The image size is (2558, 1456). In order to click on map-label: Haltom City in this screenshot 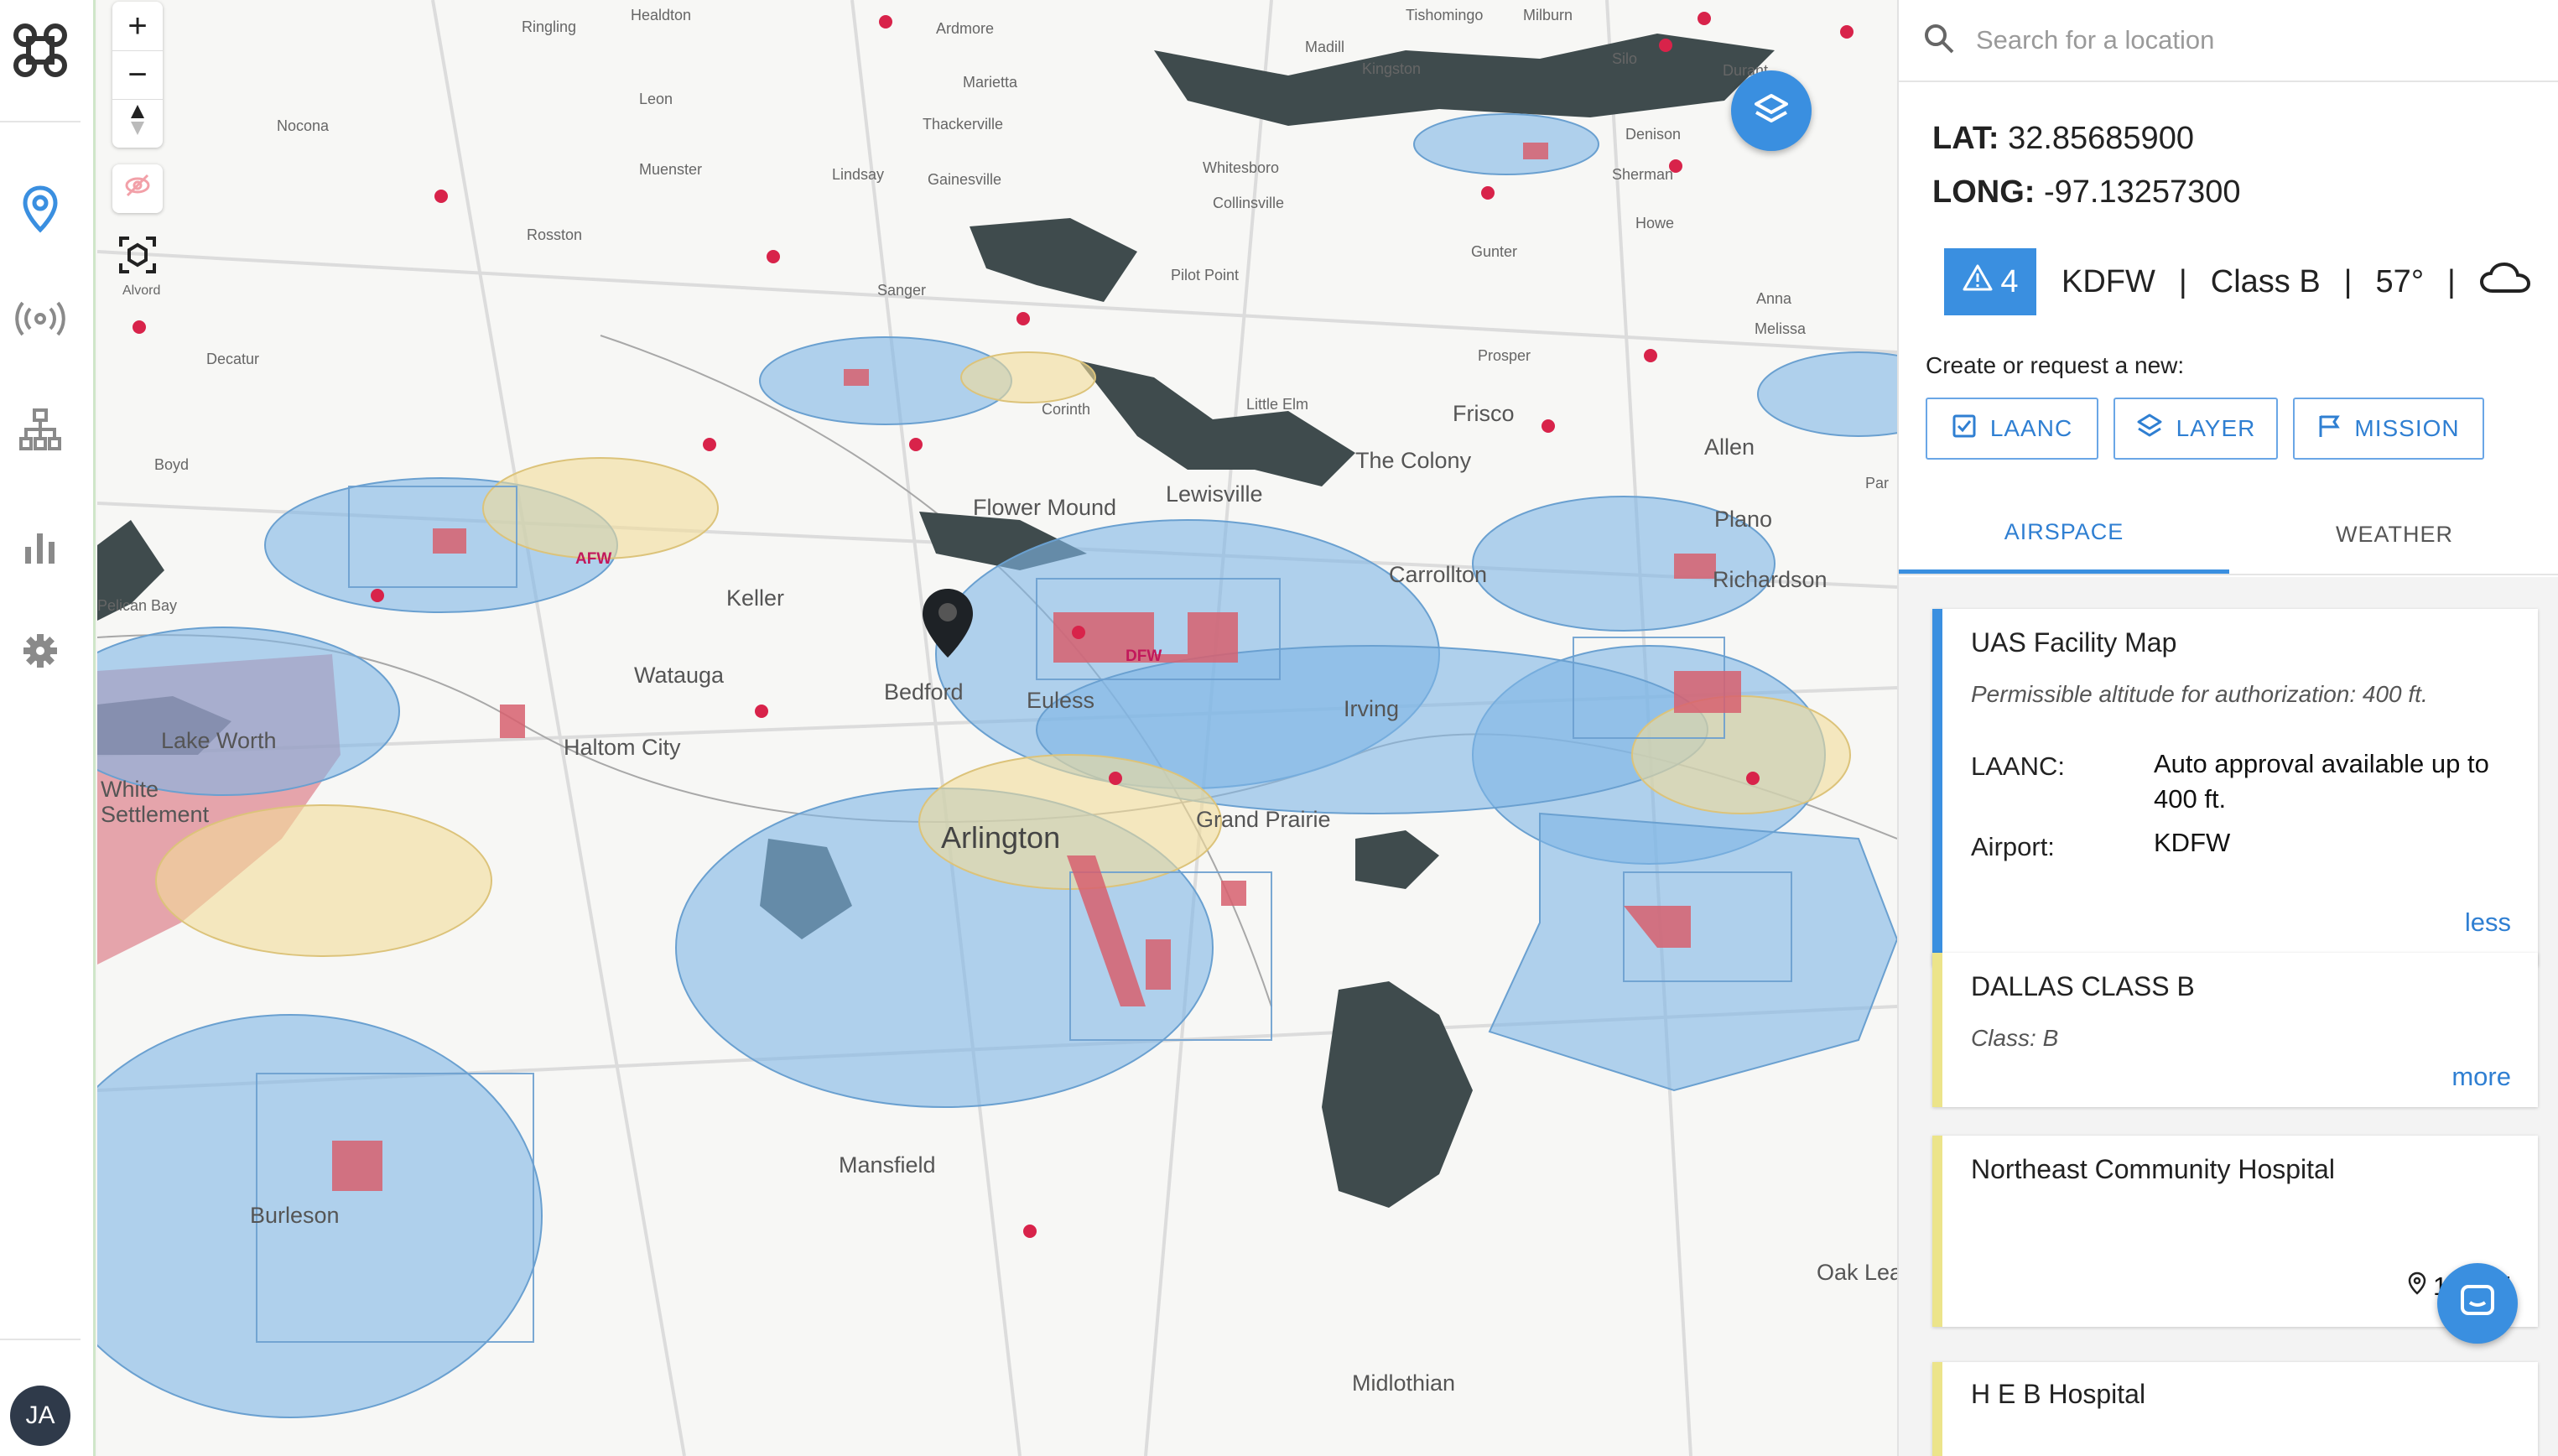, I will do `click(622, 747)`.